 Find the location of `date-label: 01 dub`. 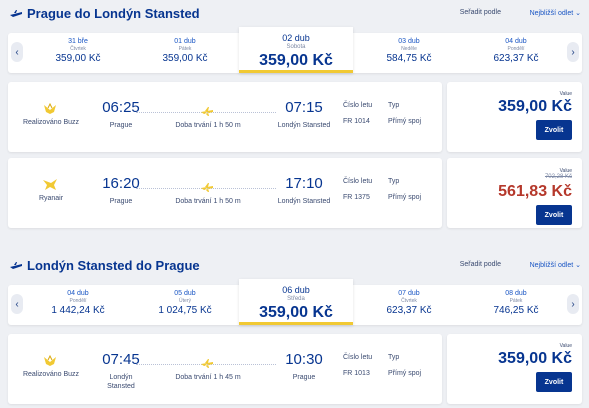

date-label: 01 dub is located at coordinates (185, 41).